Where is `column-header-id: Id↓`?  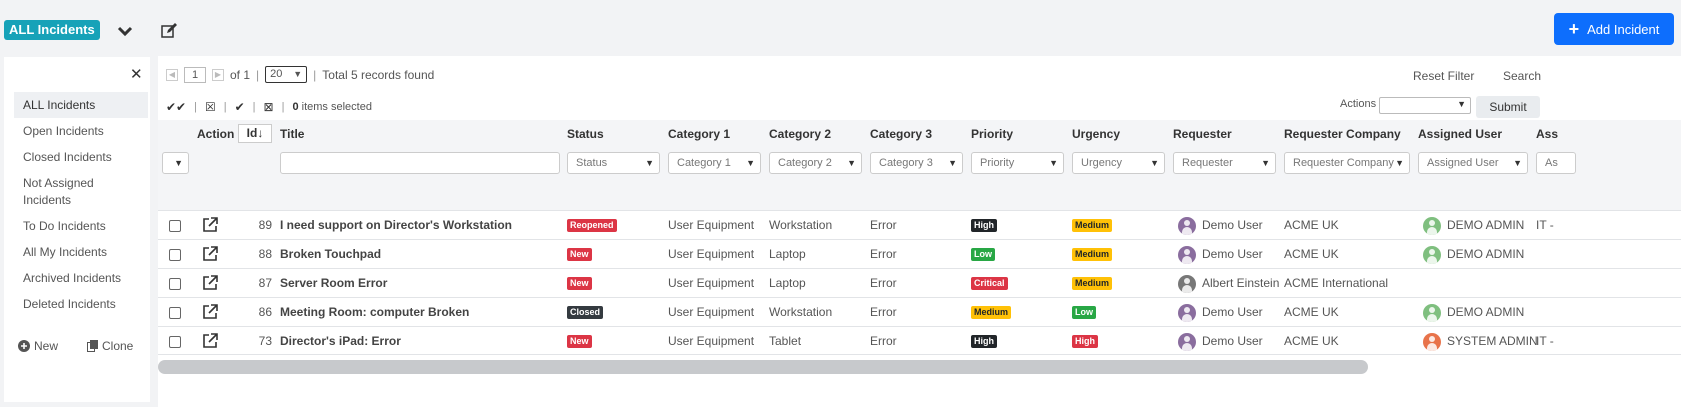
column-header-id: Id↓ is located at coordinates (255, 133).